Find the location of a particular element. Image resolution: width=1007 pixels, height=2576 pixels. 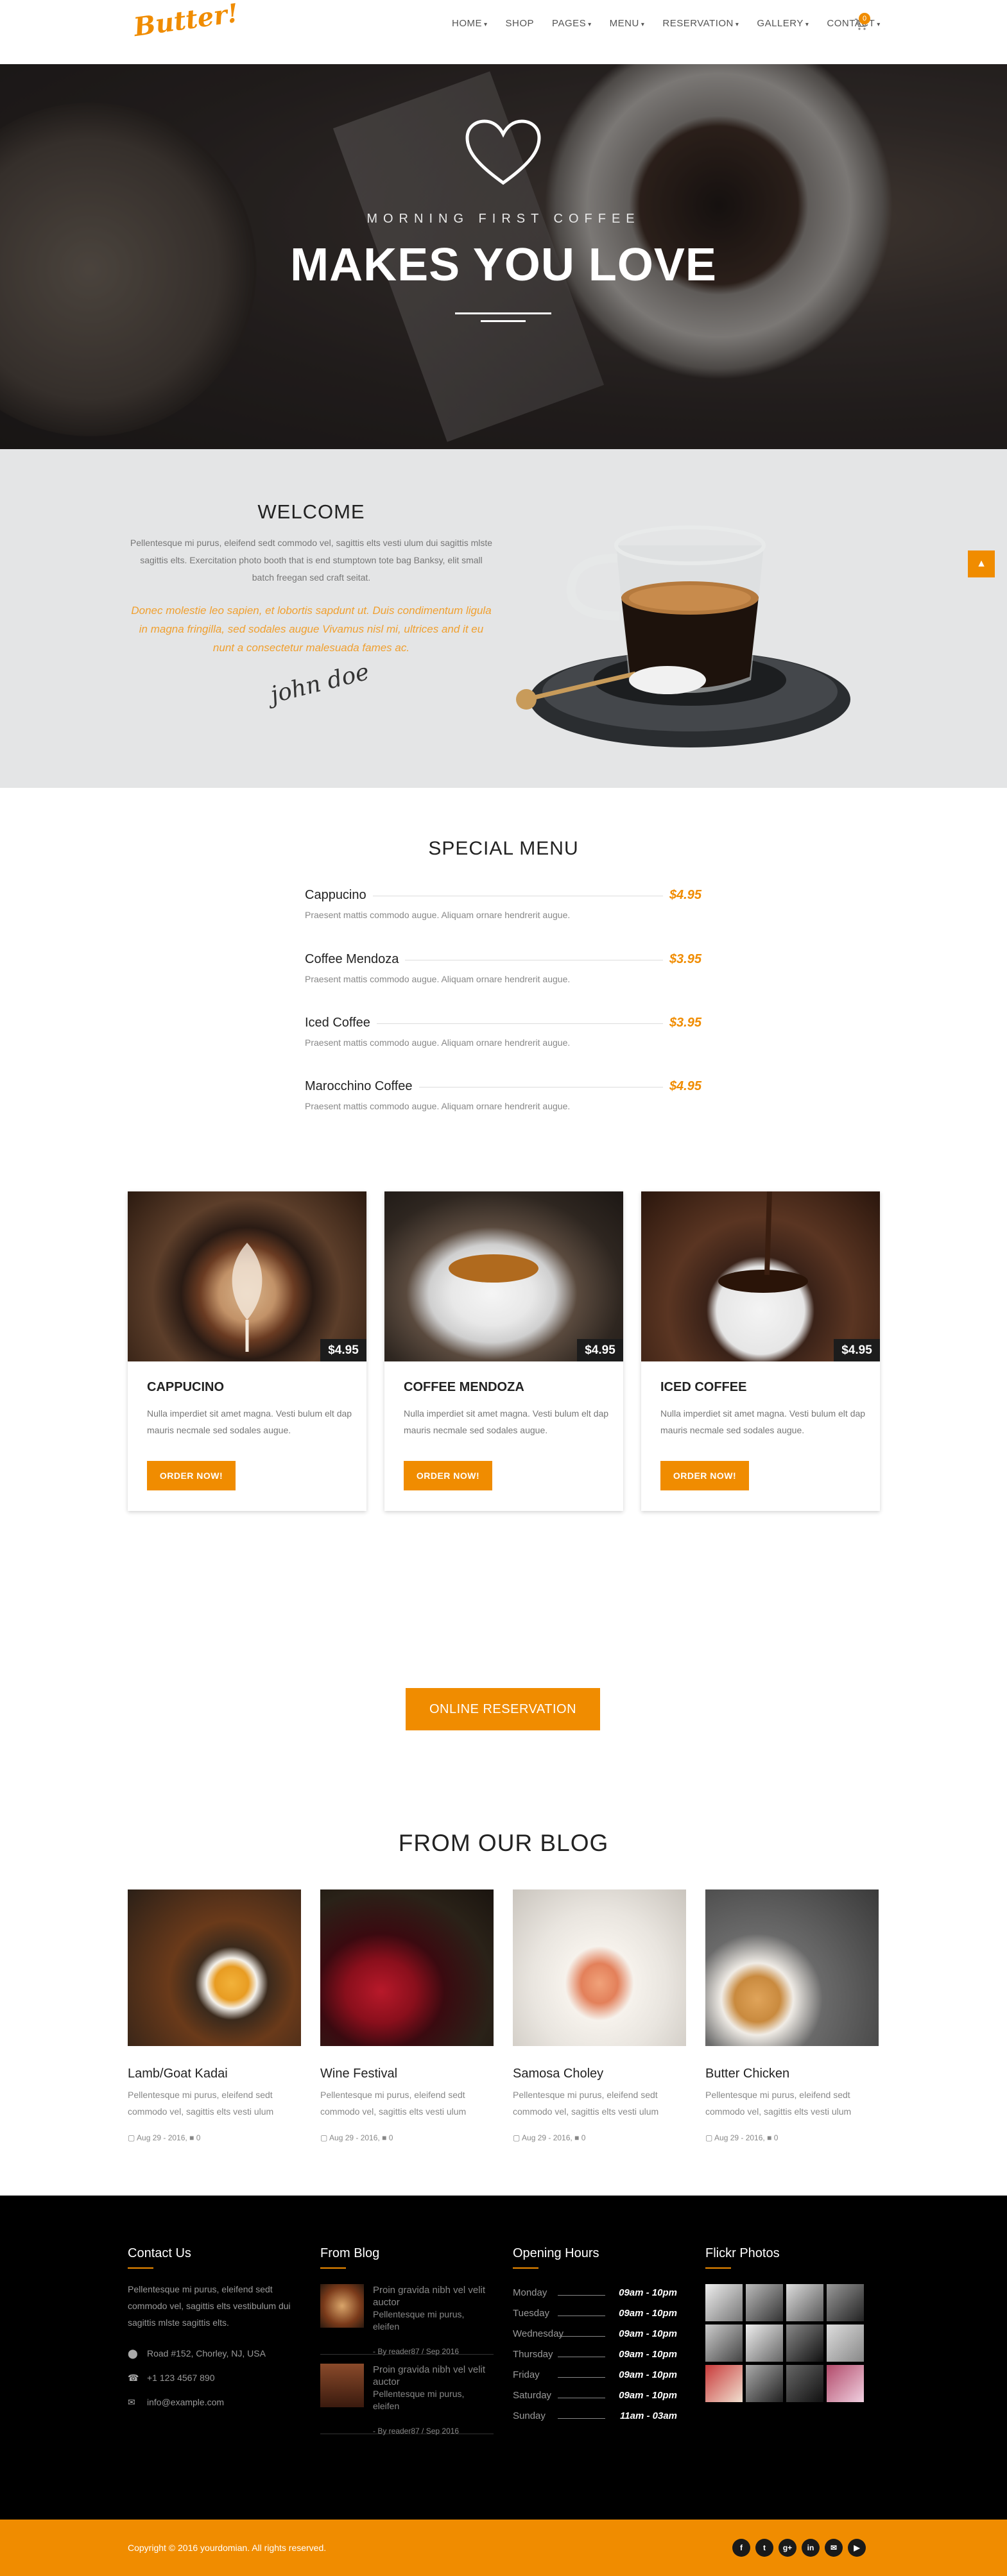

footer-blog-post-meta: - By reader87 / Sep 2016 is located at coordinates (416, 2351).